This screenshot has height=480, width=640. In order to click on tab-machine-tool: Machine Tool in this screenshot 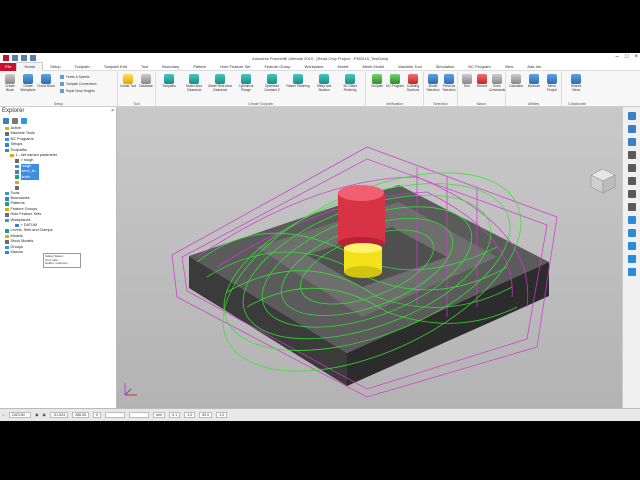, I will do `click(410, 67)`.